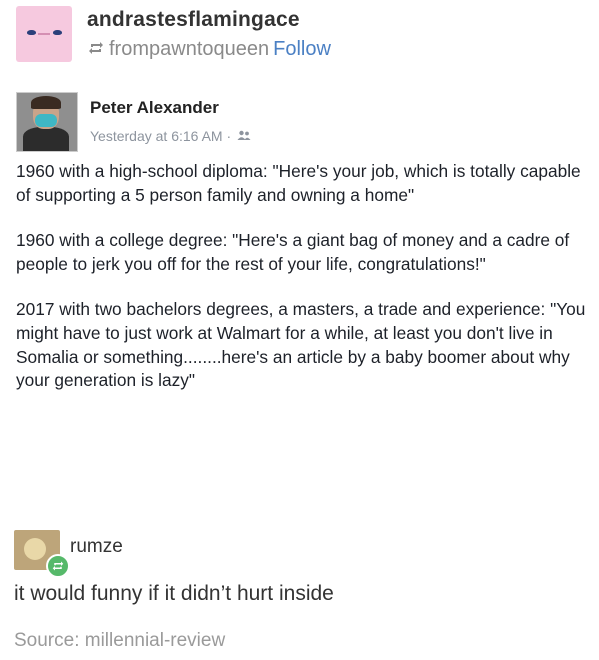 Image resolution: width=599 pixels, height=660 pixels. I want to click on reblog-source-line: frompawntoqueen Follow, so click(209, 49).